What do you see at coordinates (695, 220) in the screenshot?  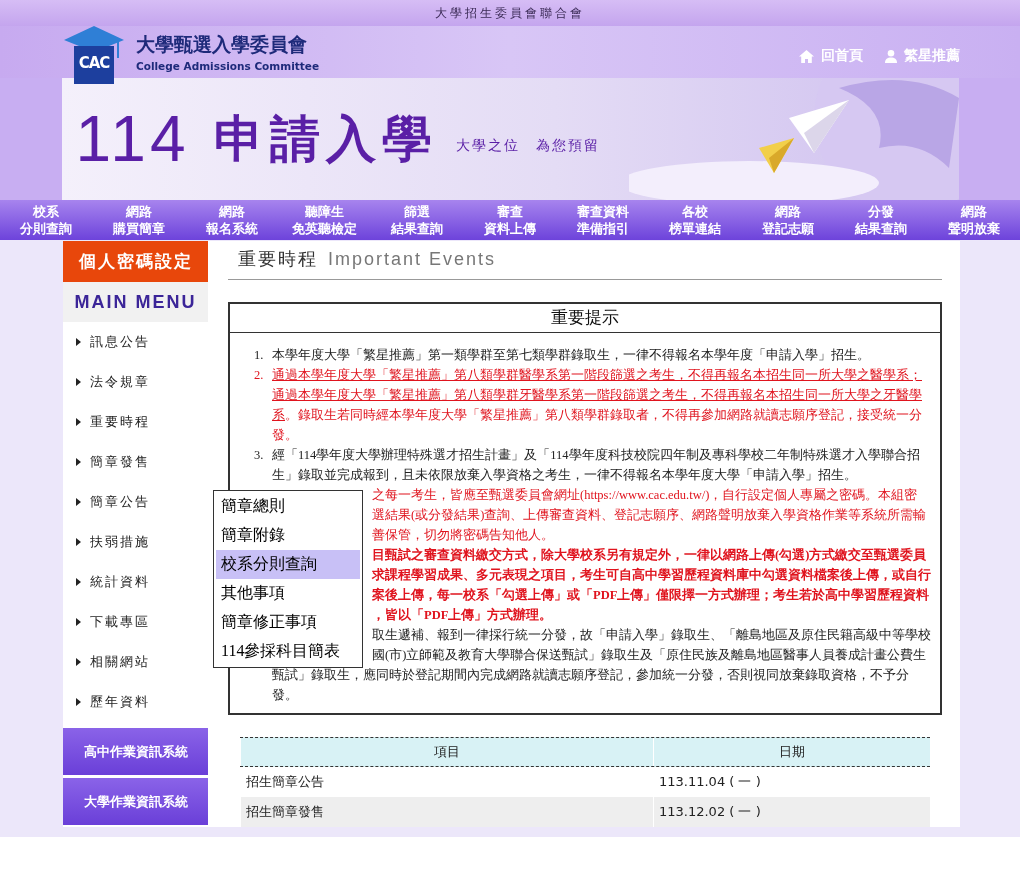 I see `nav-link: 各校 榜單連結` at bounding box center [695, 220].